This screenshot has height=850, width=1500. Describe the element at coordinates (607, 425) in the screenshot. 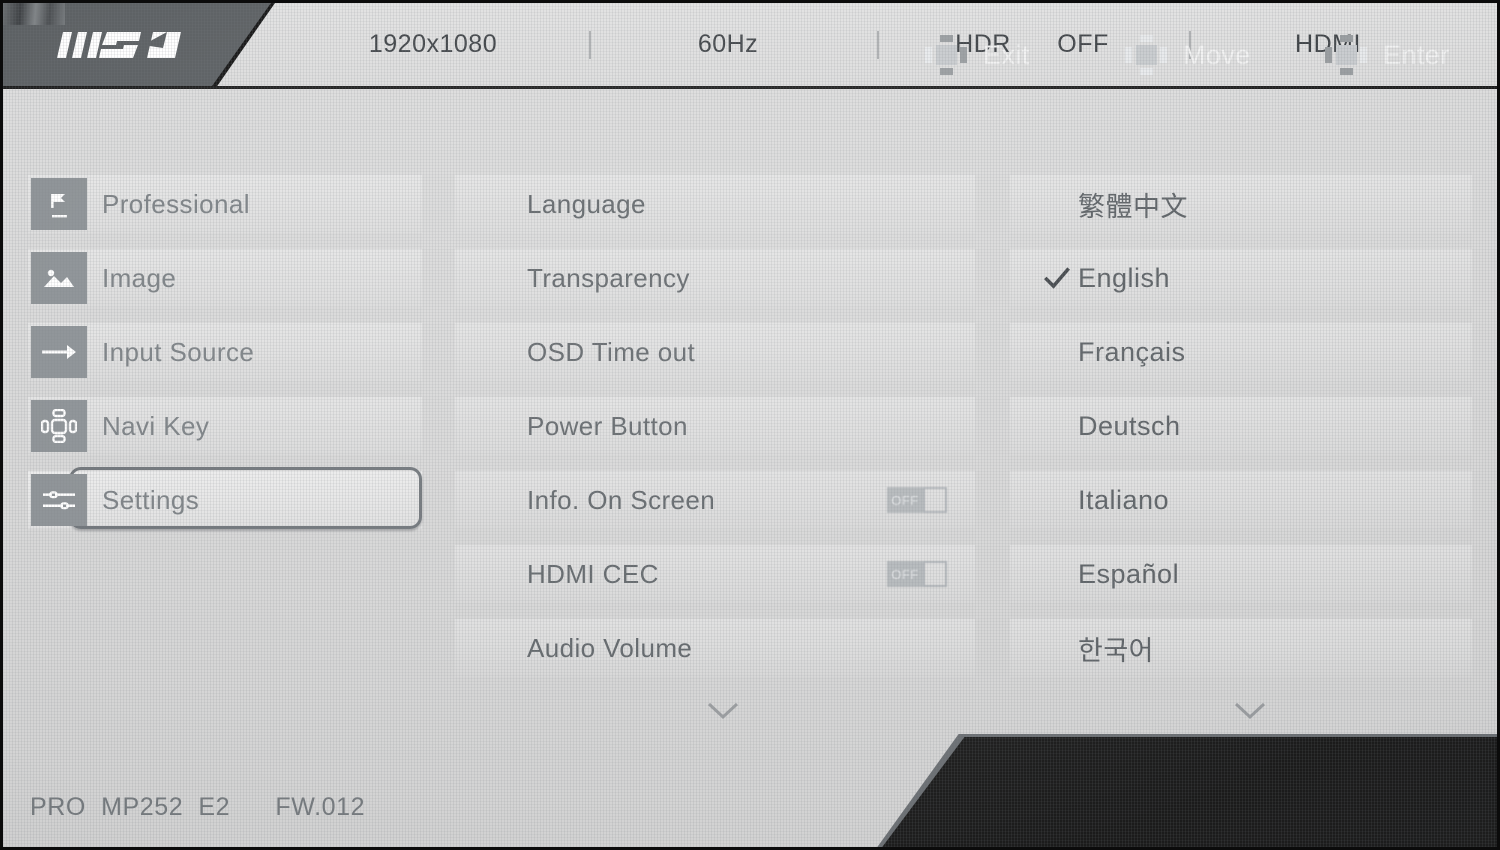

I see `submenu-item-label: Power Button` at that location.